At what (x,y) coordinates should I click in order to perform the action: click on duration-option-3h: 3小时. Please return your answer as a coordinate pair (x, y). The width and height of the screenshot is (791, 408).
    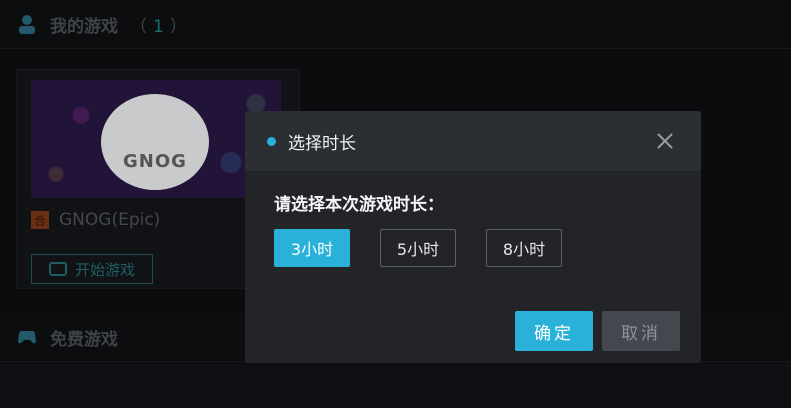
    Looking at the image, I should click on (312, 248).